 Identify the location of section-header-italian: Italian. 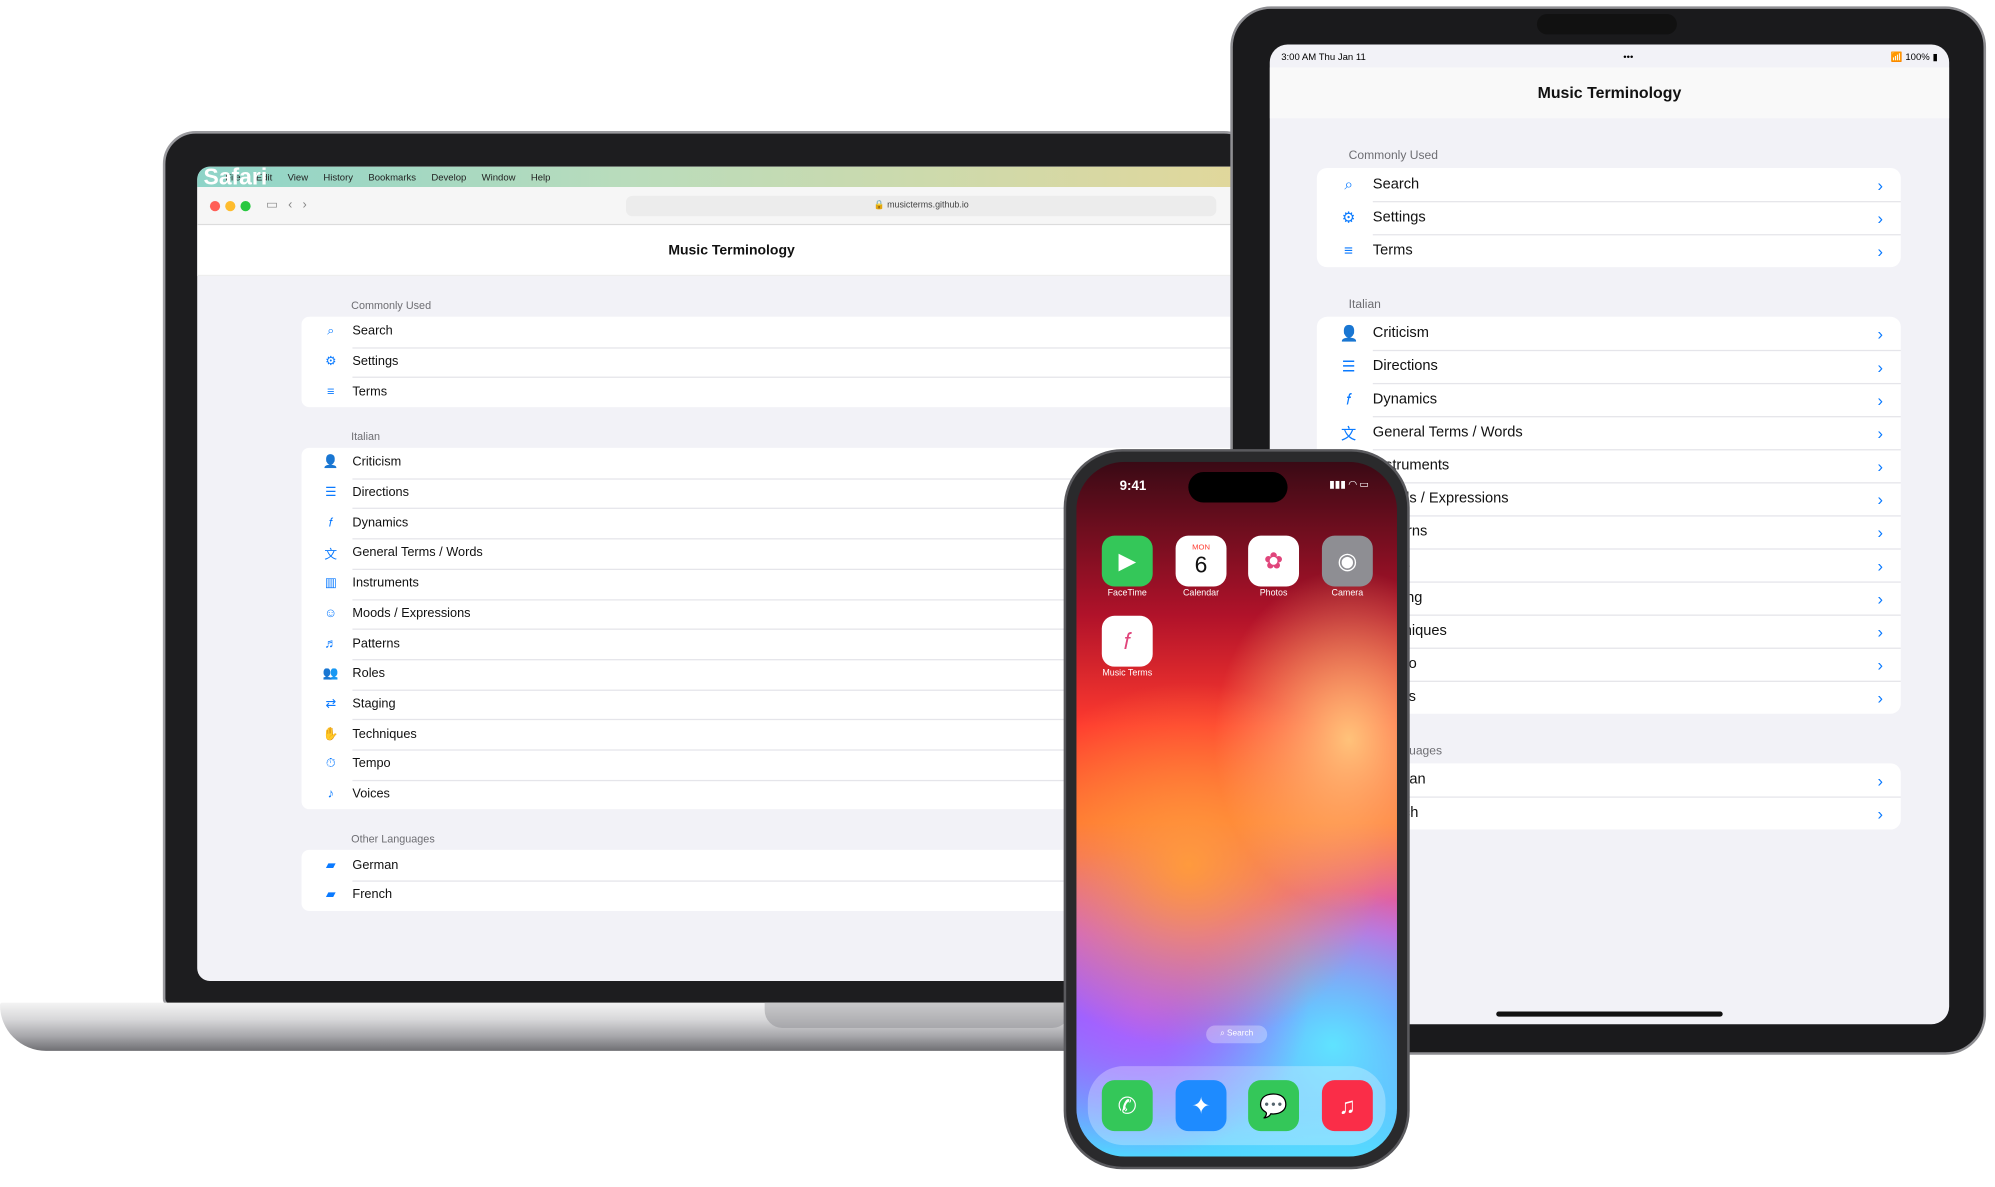
(366, 436).